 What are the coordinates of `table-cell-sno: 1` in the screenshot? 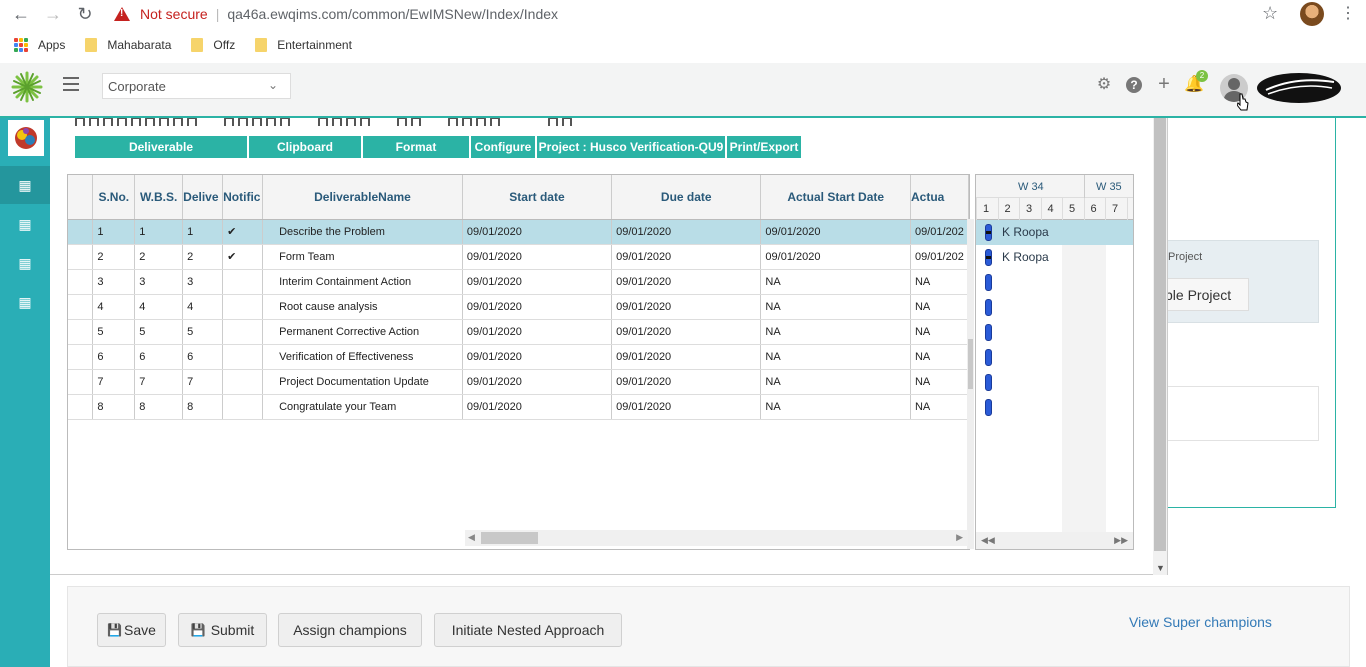 It's located at (114, 232).